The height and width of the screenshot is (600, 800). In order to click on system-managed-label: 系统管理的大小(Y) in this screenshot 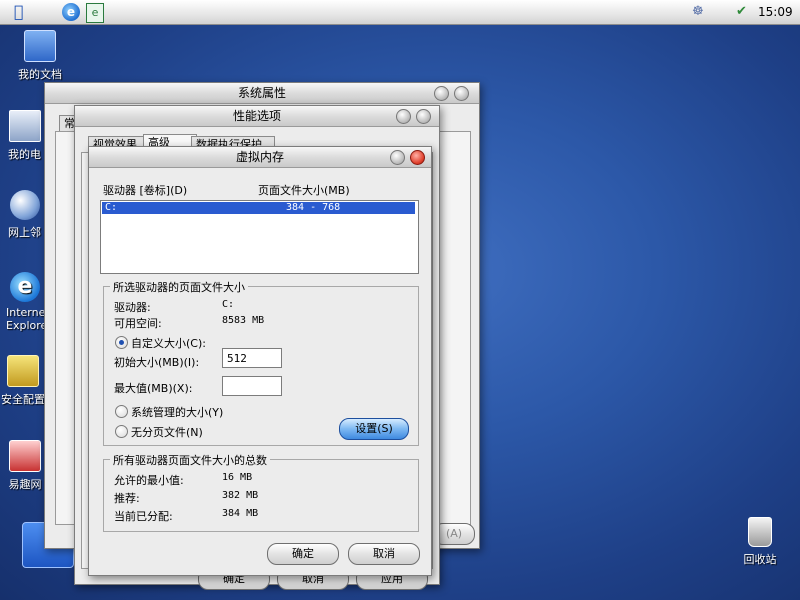, I will do `click(177, 412)`.